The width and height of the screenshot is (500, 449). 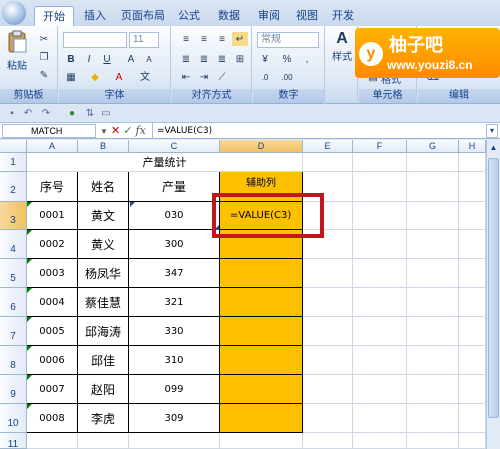 What do you see at coordinates (52, 302) in the screenshot?
I see `seq-cell: 0004` at bounding box center [52, 302].